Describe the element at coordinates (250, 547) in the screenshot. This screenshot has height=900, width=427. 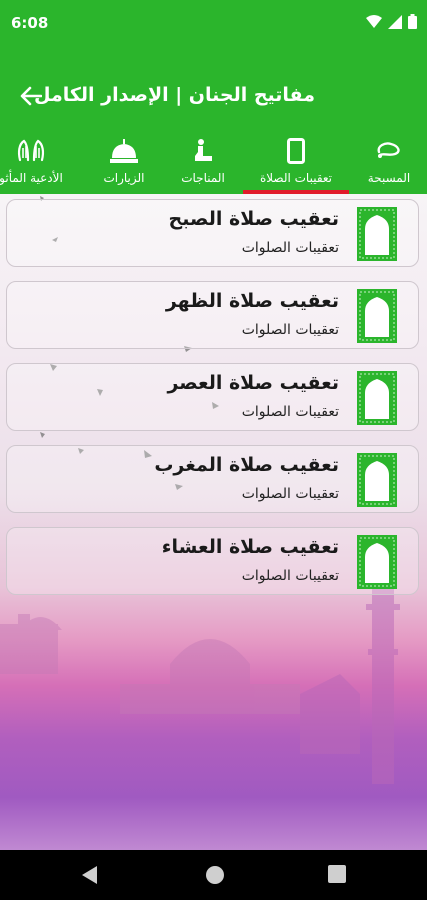
I see `item-title: تعقيب صلاة العشاء` at that location.